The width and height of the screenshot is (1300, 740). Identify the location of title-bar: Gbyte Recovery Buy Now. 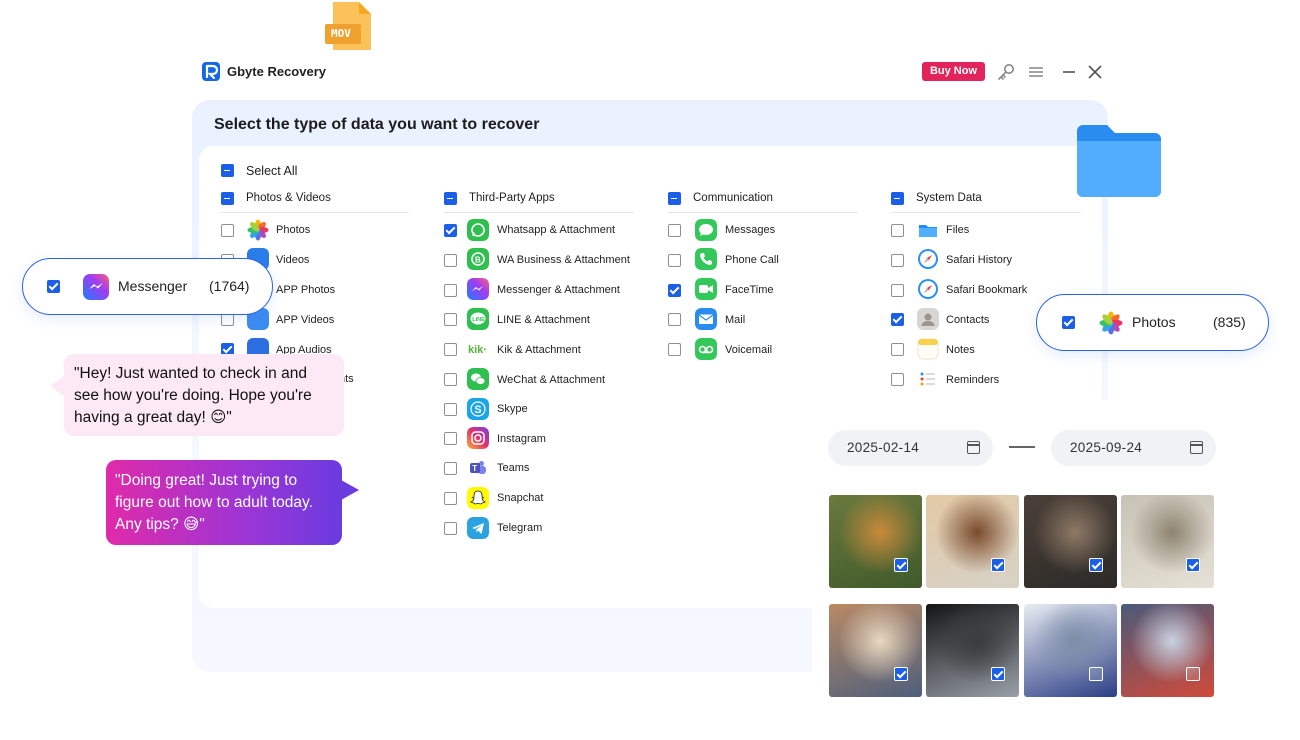
(650, 72).